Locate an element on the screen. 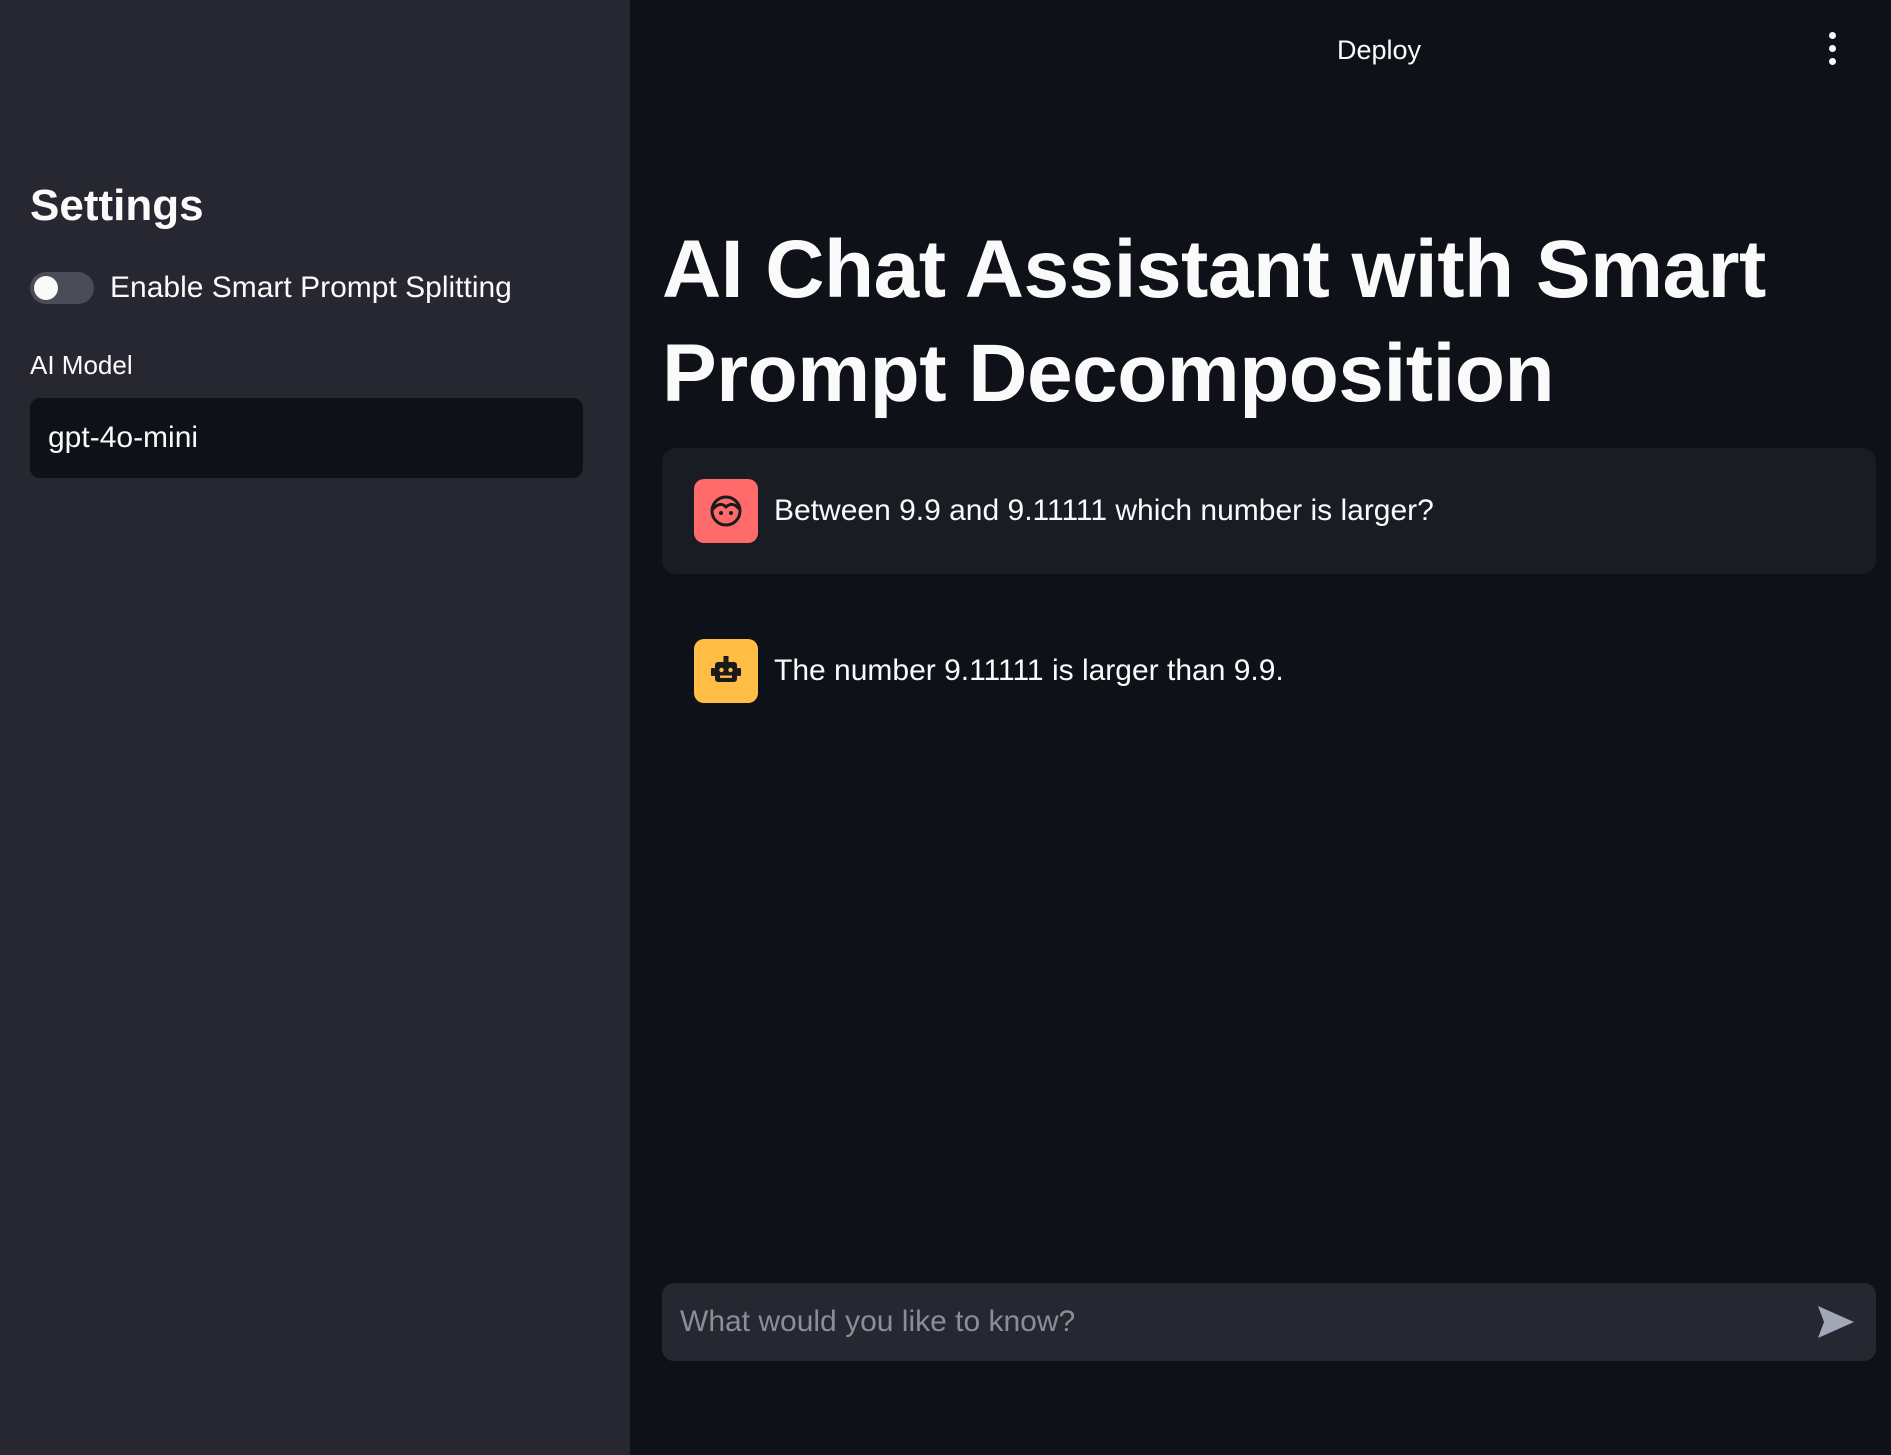 The image size is (1891, 1455). smart-splitting-toggle-row: Enable Smart Prompt Splitting is located at coordinates (271, 288).